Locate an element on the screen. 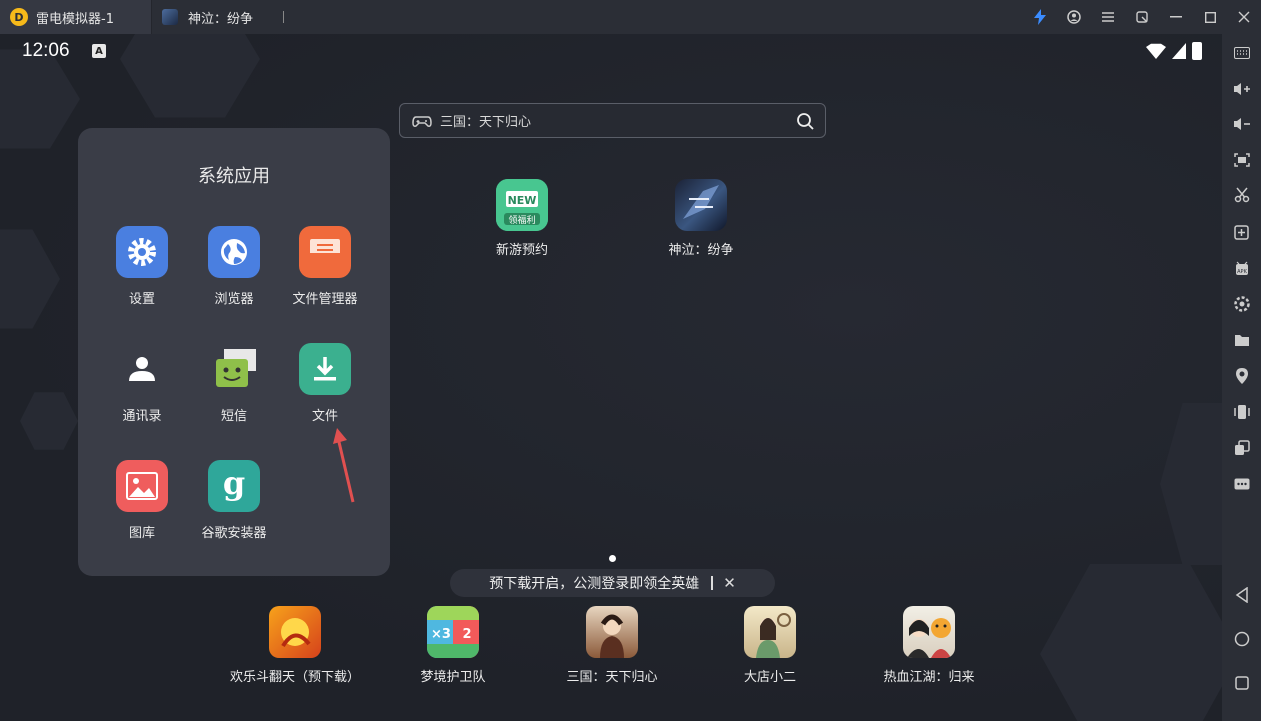 This screenshot has width=1261, height=721. svg-text: 2 is located at coordinates (466, 634).